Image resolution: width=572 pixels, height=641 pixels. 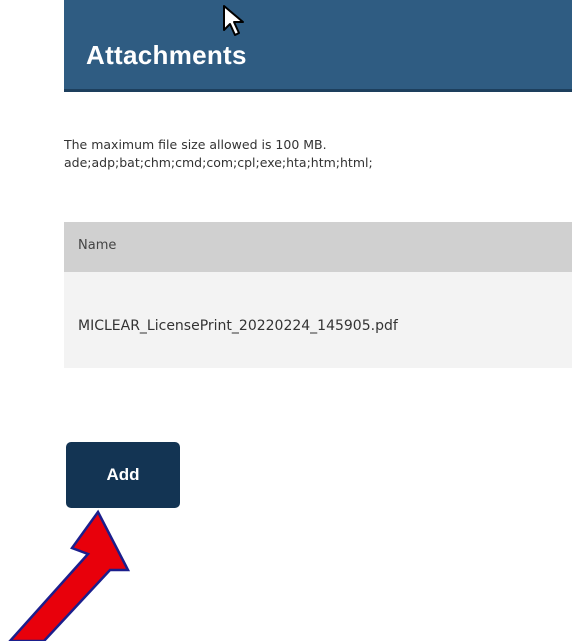 What do you see at coordinates (238, 326) in the screenshot?
I see `attachment-filename: MICLEAR_LicensePrint_20220224_145905.pdf` at bounding box center [238, 326].